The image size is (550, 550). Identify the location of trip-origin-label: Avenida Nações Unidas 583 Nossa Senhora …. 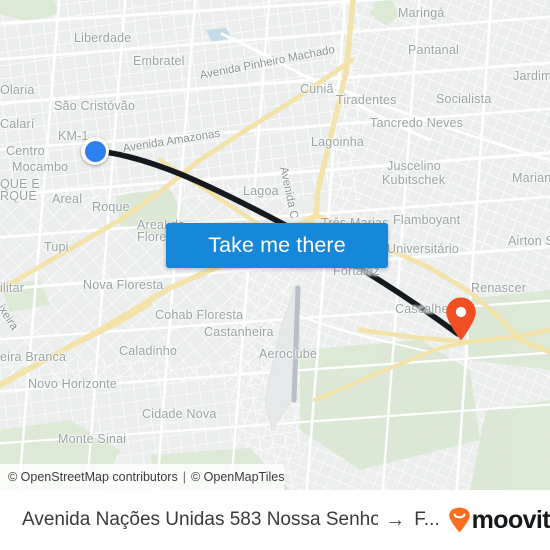
(200, 519).